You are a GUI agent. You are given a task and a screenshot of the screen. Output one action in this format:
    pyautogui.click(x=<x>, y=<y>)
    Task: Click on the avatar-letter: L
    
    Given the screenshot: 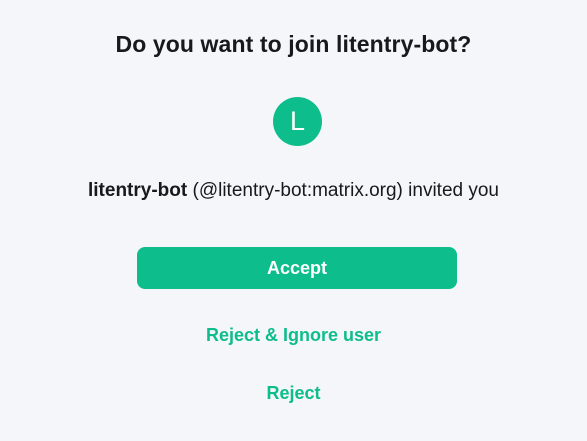 What is the action you would take?
    pyautogui.click(x=297, y=121)
    